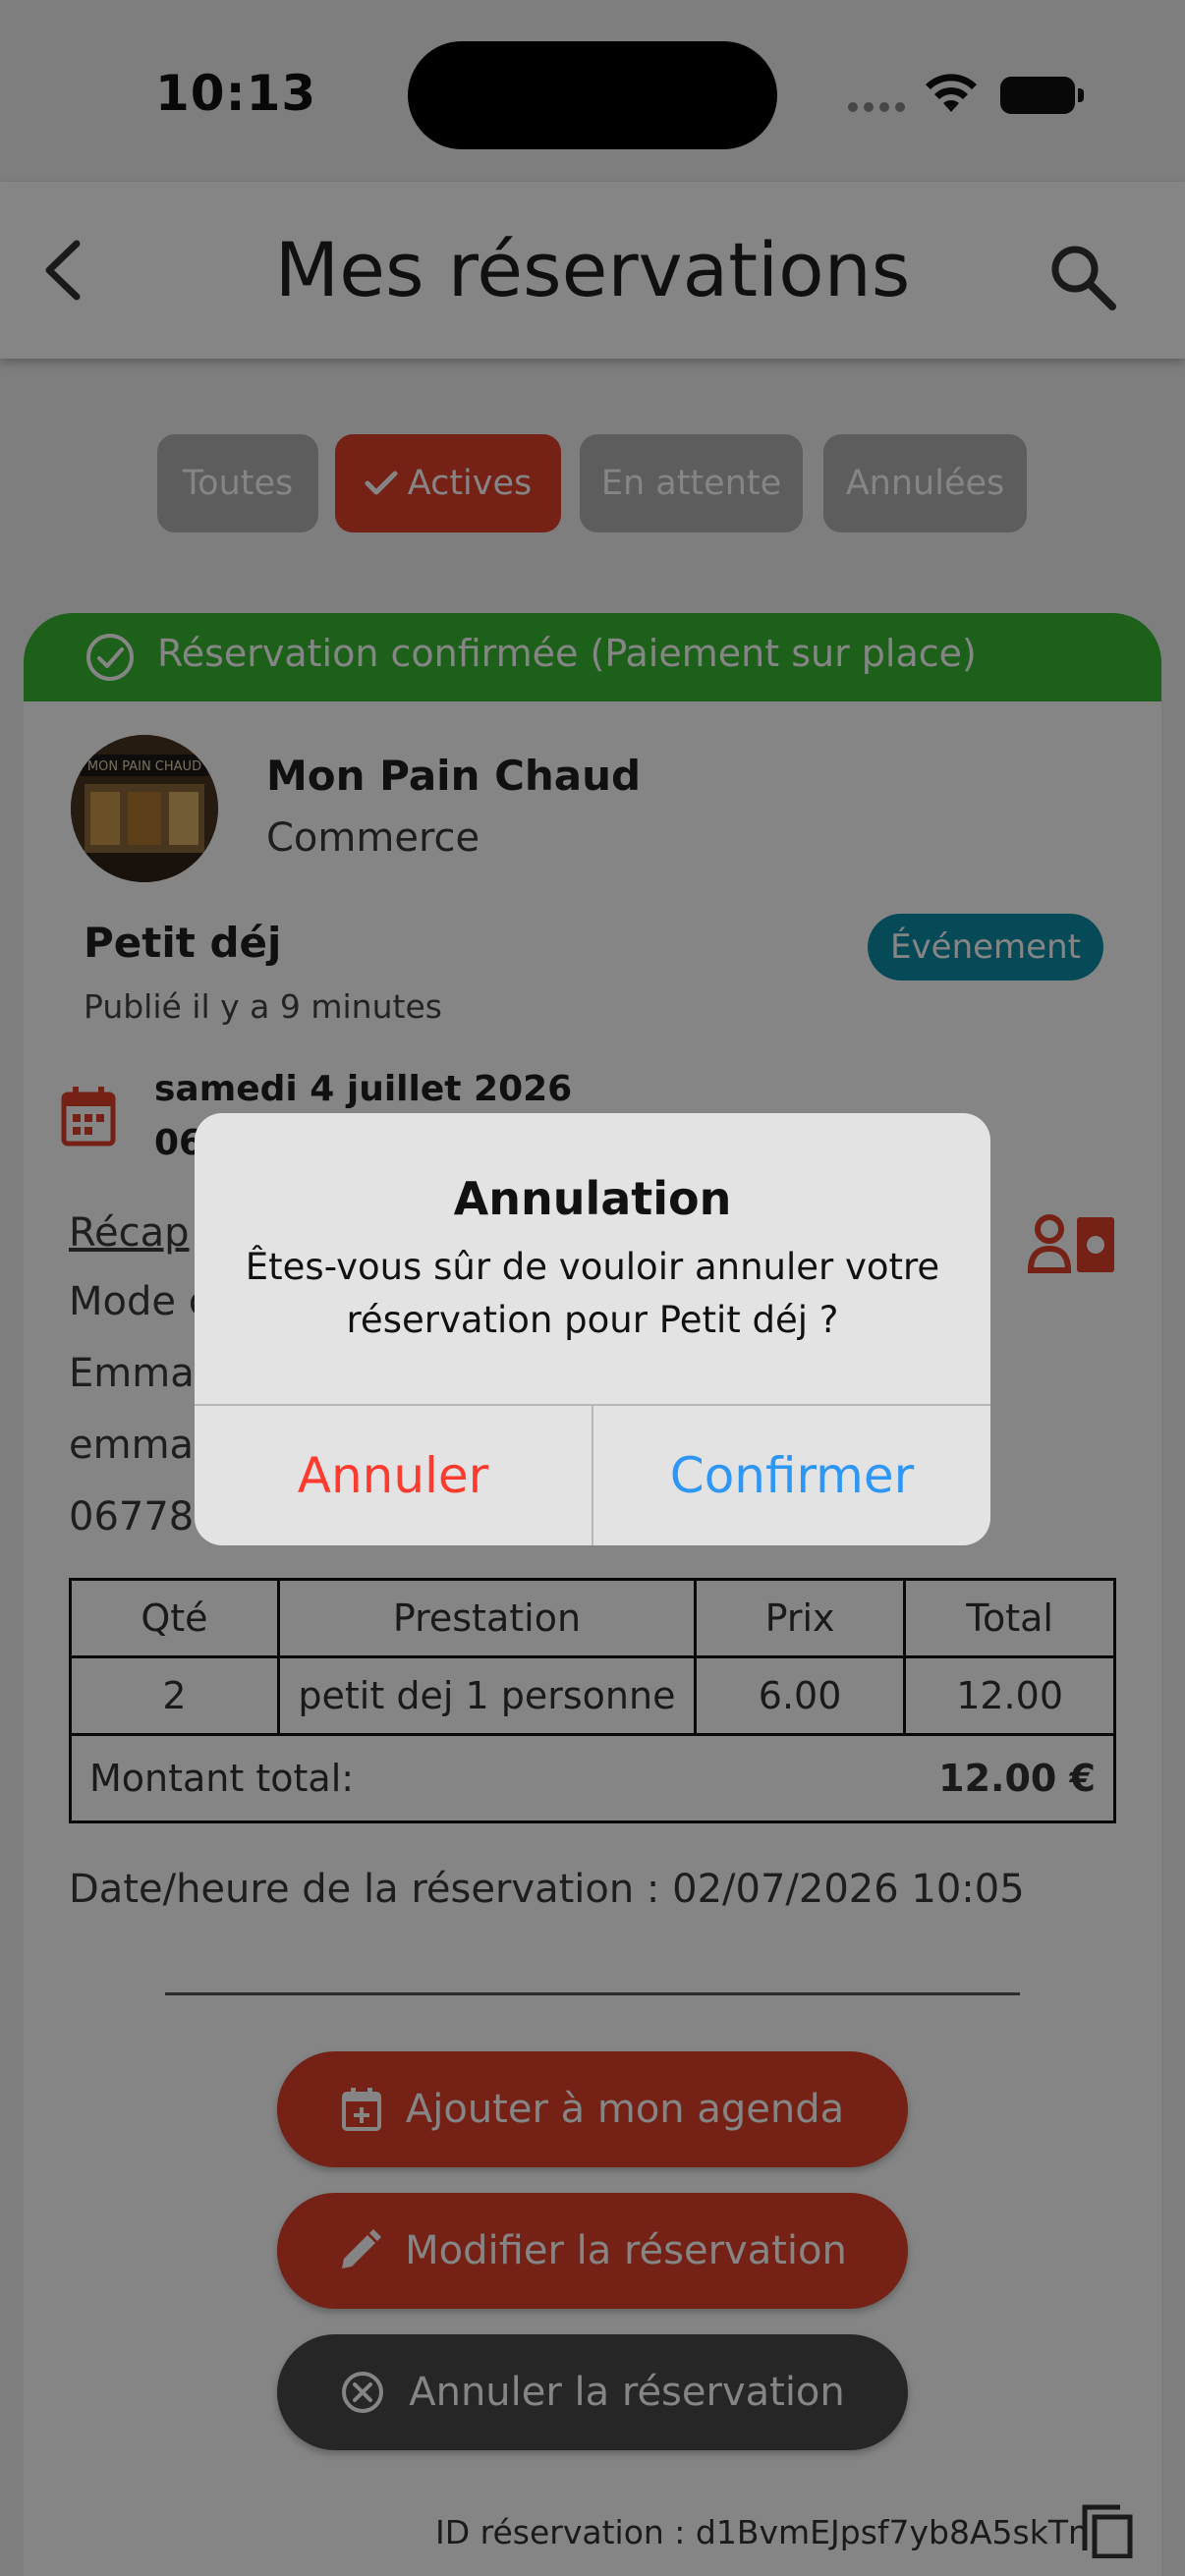 This screenshot has width=1185, height=2576. I want to click on dialog-confirm-button: Confirmer, so click(792, 1475).